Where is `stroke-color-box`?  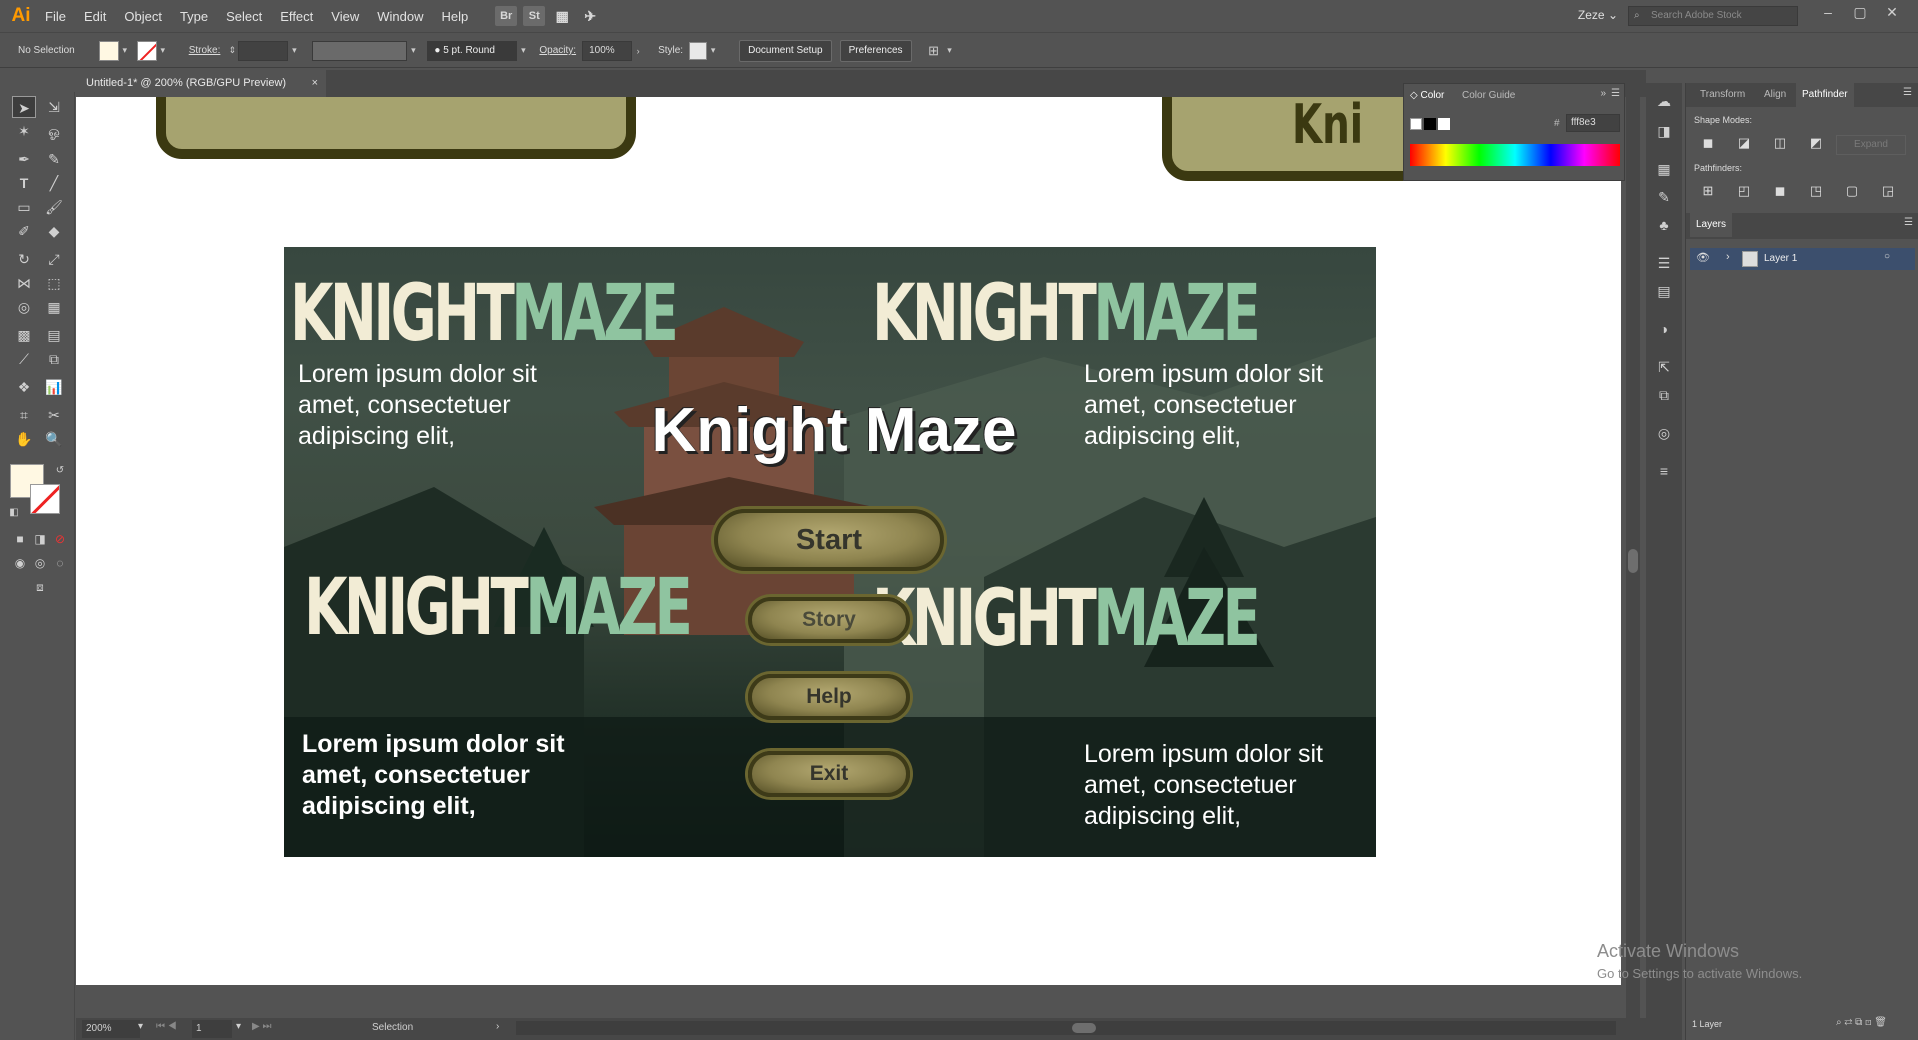
stroke-color-box is located at coordinates (45, 499).